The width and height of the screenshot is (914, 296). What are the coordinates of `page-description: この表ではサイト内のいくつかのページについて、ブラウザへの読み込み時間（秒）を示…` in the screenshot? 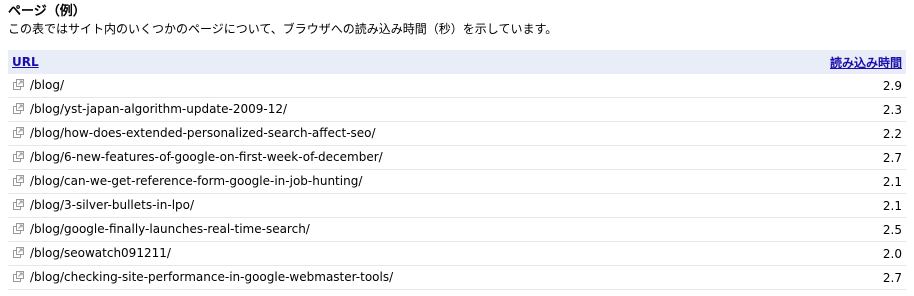 It's located at (283, 29).